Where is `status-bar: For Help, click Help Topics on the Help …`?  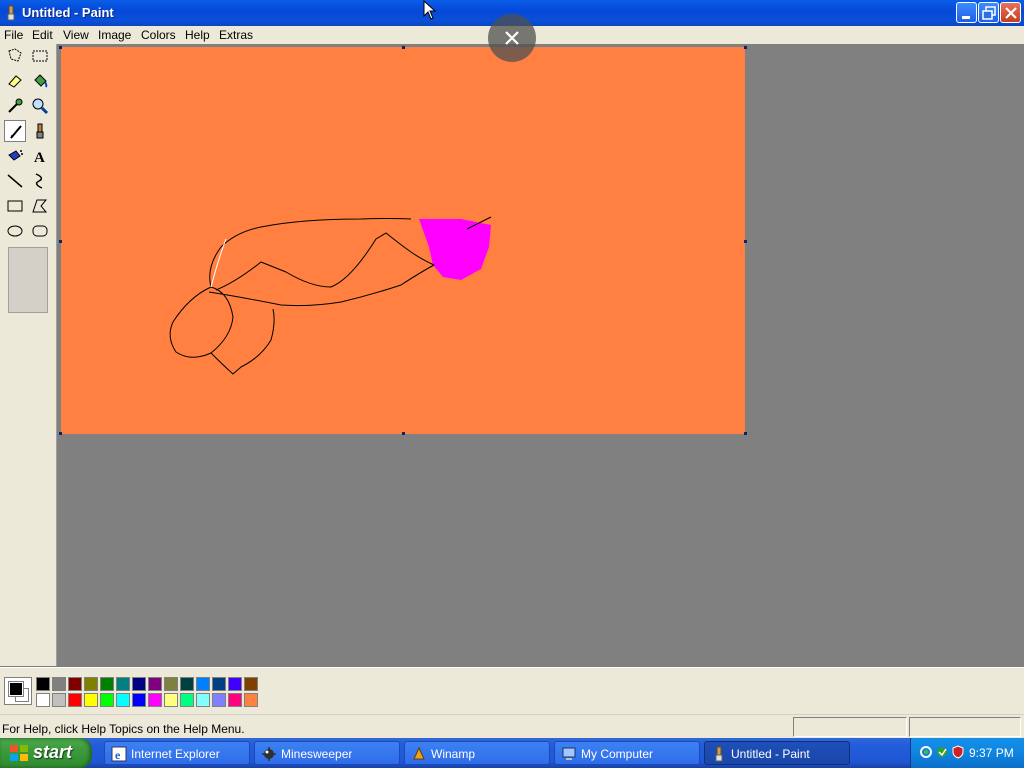
status-bar: For Help, click Help Topics on the Help … is located at coordinates (512, 726).